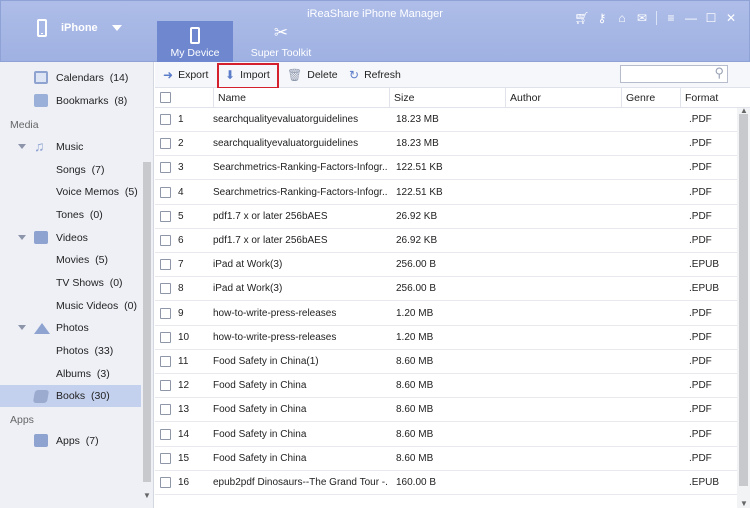 Image resolution: width=750 pixels, height=508 pixels. I want to click on toolbar: ➜ Export ⬇ Import 🗑︎ Delete ↻ Refresh ⚲, so click(452, 75).